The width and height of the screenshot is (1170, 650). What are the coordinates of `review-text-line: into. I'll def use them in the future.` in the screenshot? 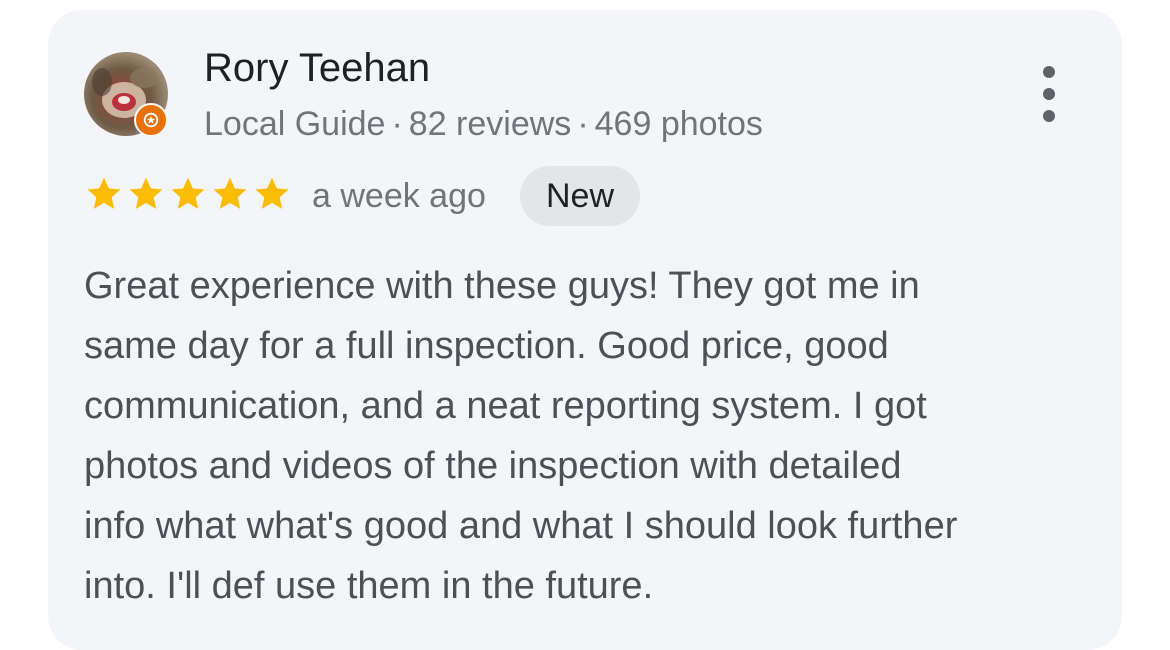 It's located at (369, 586).